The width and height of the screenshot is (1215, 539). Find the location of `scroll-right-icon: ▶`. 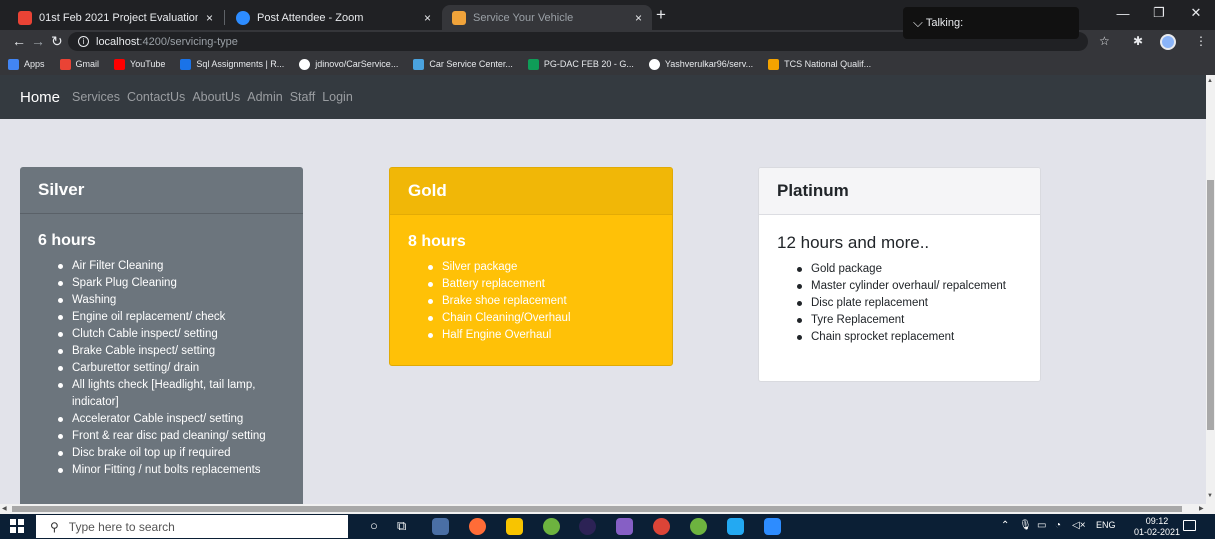

scroll-right-icon: ▶ is located at coordinates (1201, 508).